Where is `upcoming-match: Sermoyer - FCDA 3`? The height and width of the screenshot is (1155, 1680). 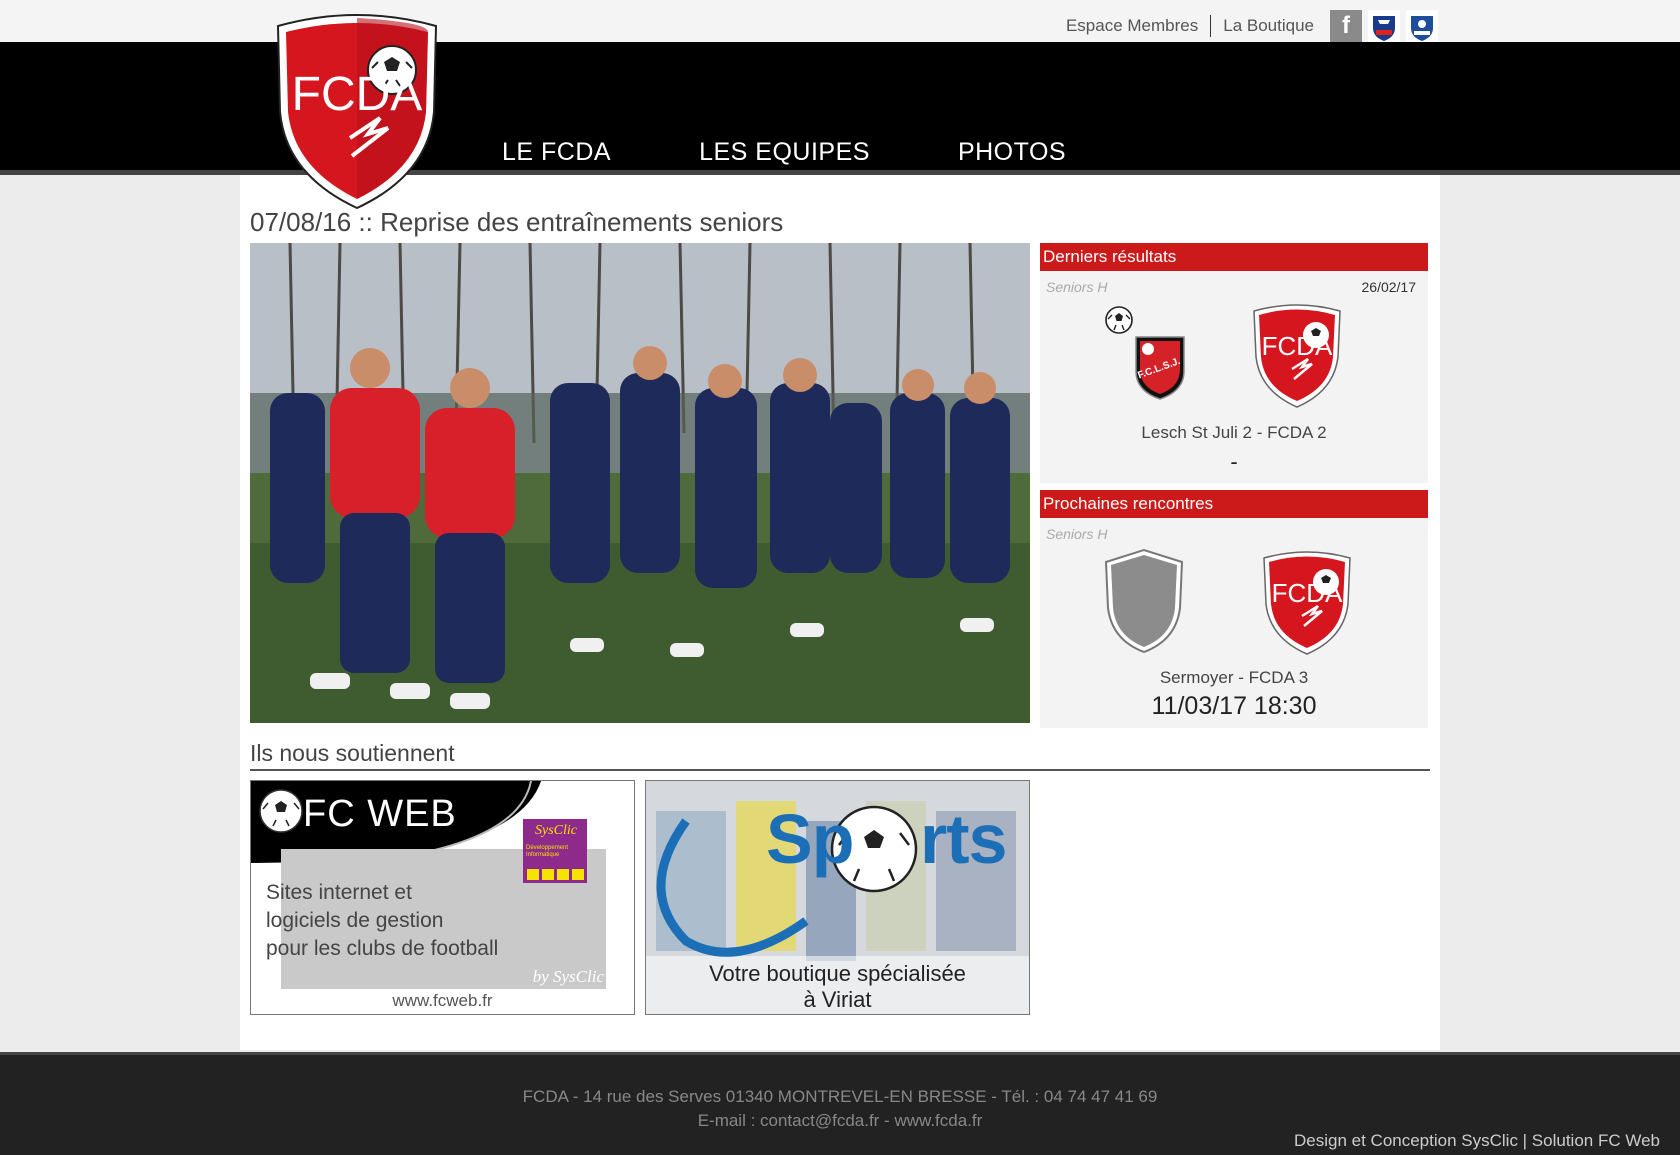
upcoming-match: Sermoyer - FCDA 3 is located at coordinates (1234, 678).